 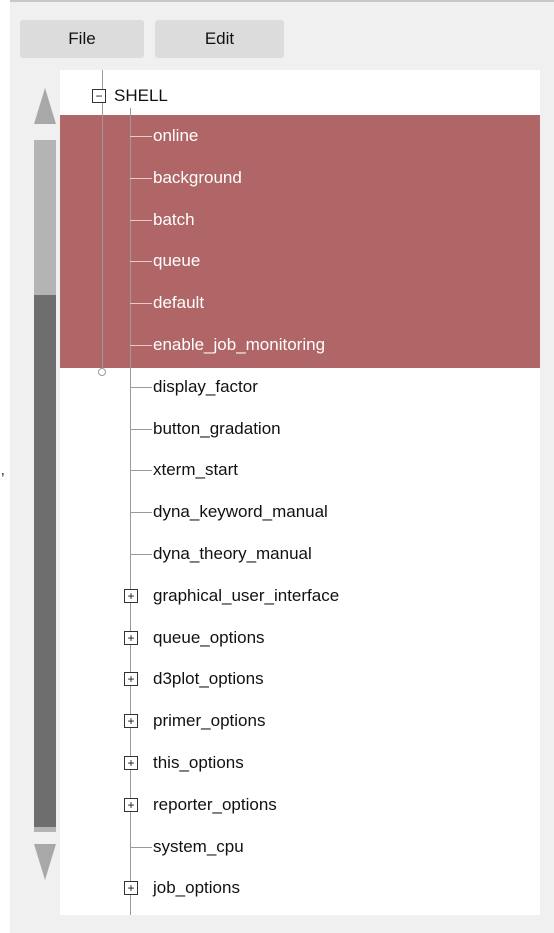 What do you see at coordinates (141, 95) in the screenshot?
I see `tree-root-label: SHELL` at bounding box center [141, 95].